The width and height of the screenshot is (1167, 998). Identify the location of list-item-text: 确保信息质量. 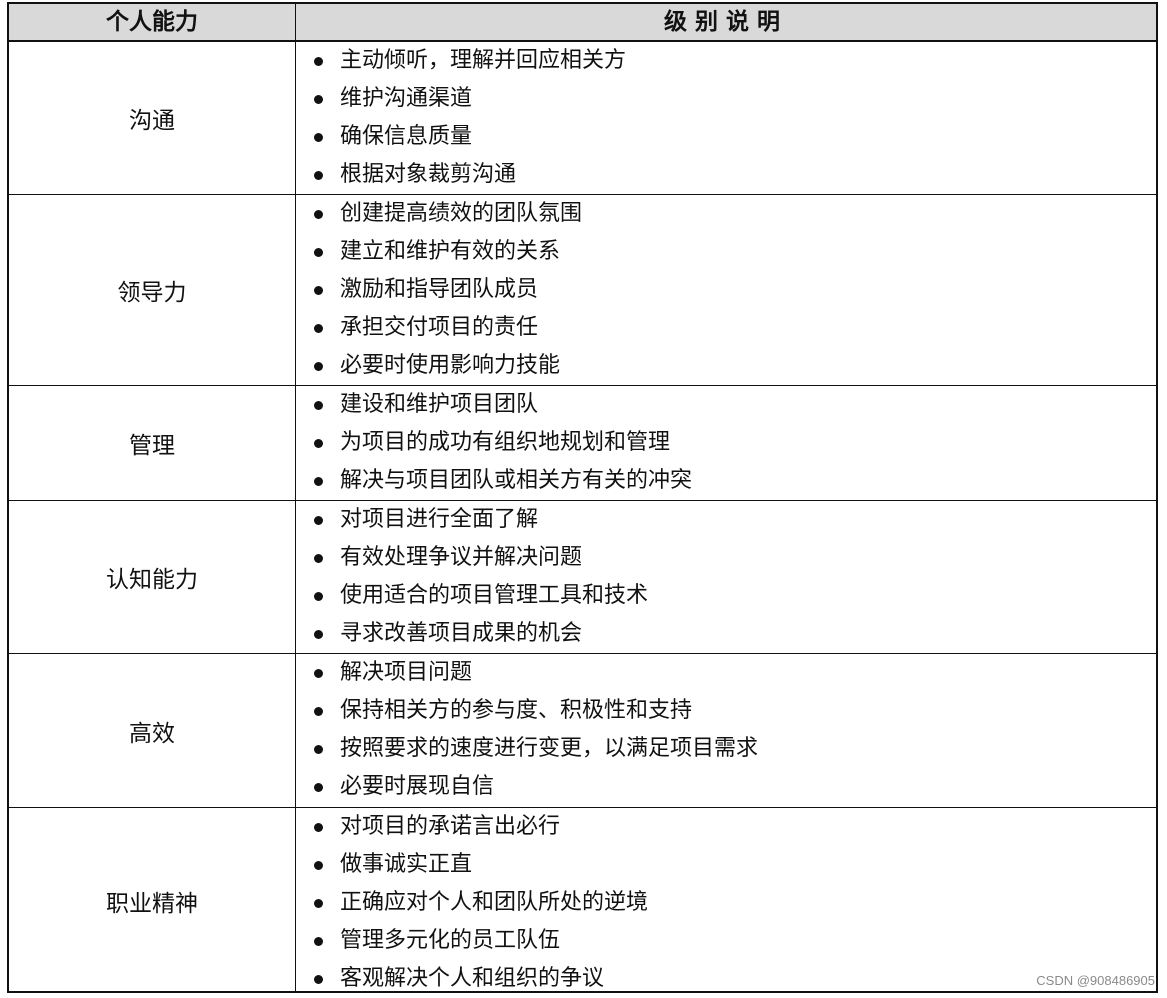
(406, 136).